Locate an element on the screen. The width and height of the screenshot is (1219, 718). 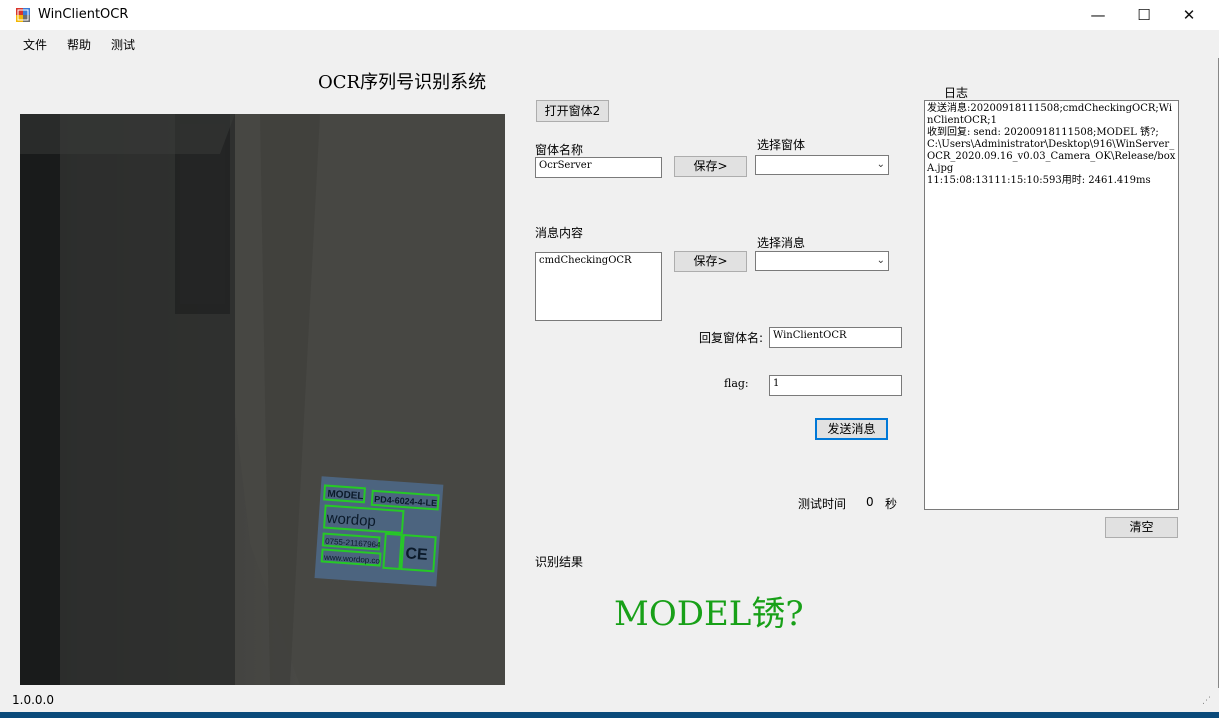
message-content-field: cmdCheckingOCR is located at coordinates (598, 286).